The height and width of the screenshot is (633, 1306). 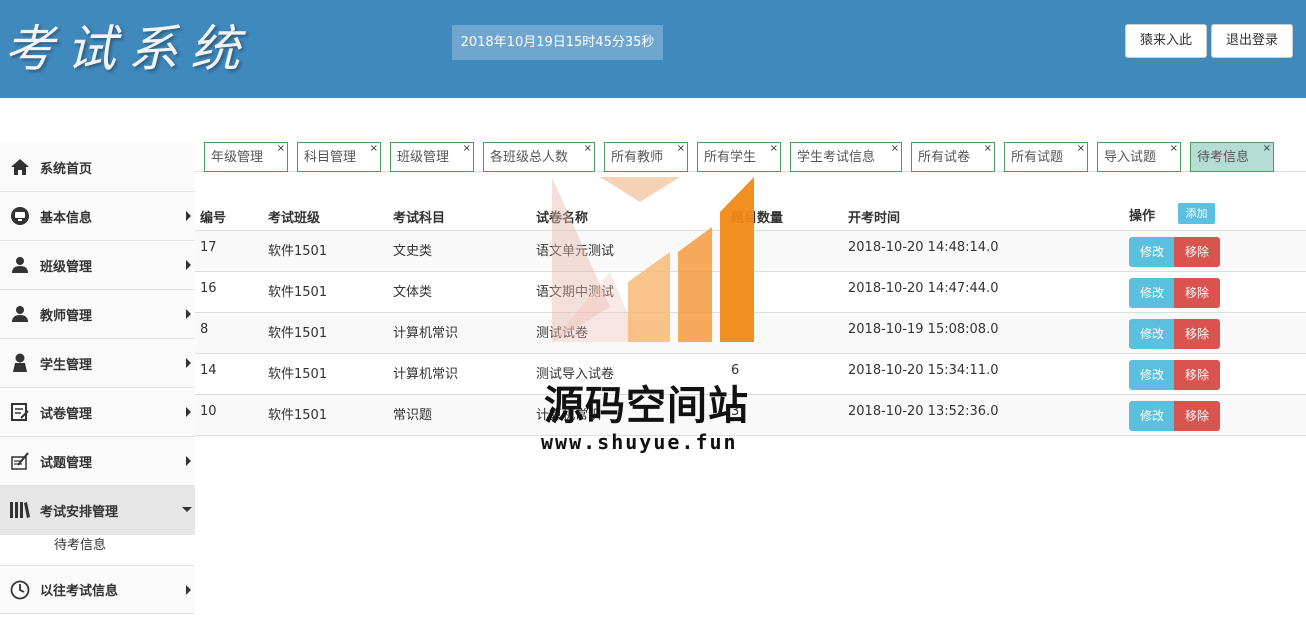 I want to click on clock-icon, so click(x=20, y=590).